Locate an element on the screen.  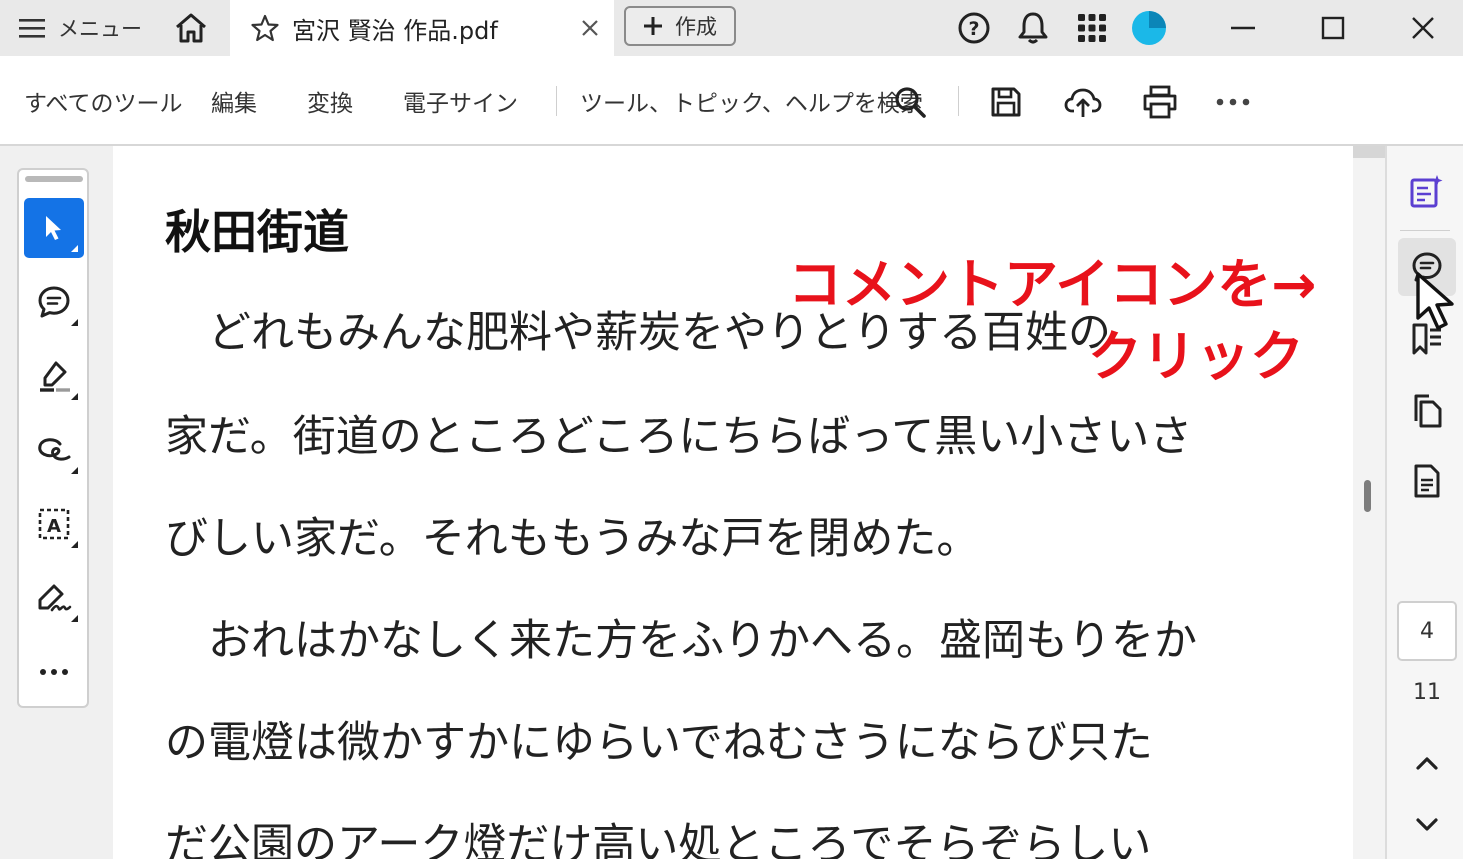
minimize-icon is located at coordinates (1243, 28).